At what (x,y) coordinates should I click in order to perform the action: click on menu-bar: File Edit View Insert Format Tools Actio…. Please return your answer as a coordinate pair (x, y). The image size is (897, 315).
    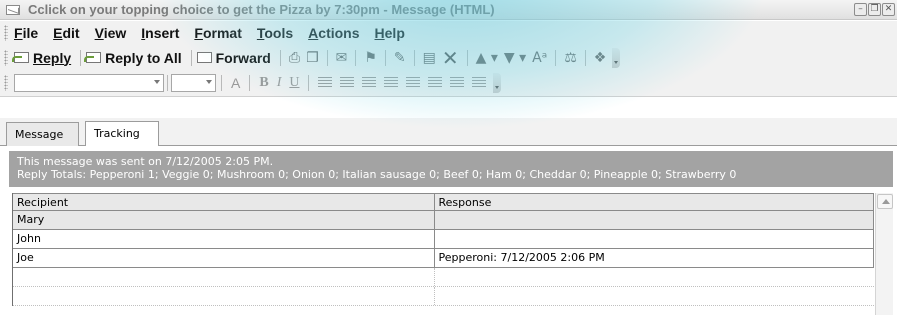
    Looking at the image, I should click on (448, 33).